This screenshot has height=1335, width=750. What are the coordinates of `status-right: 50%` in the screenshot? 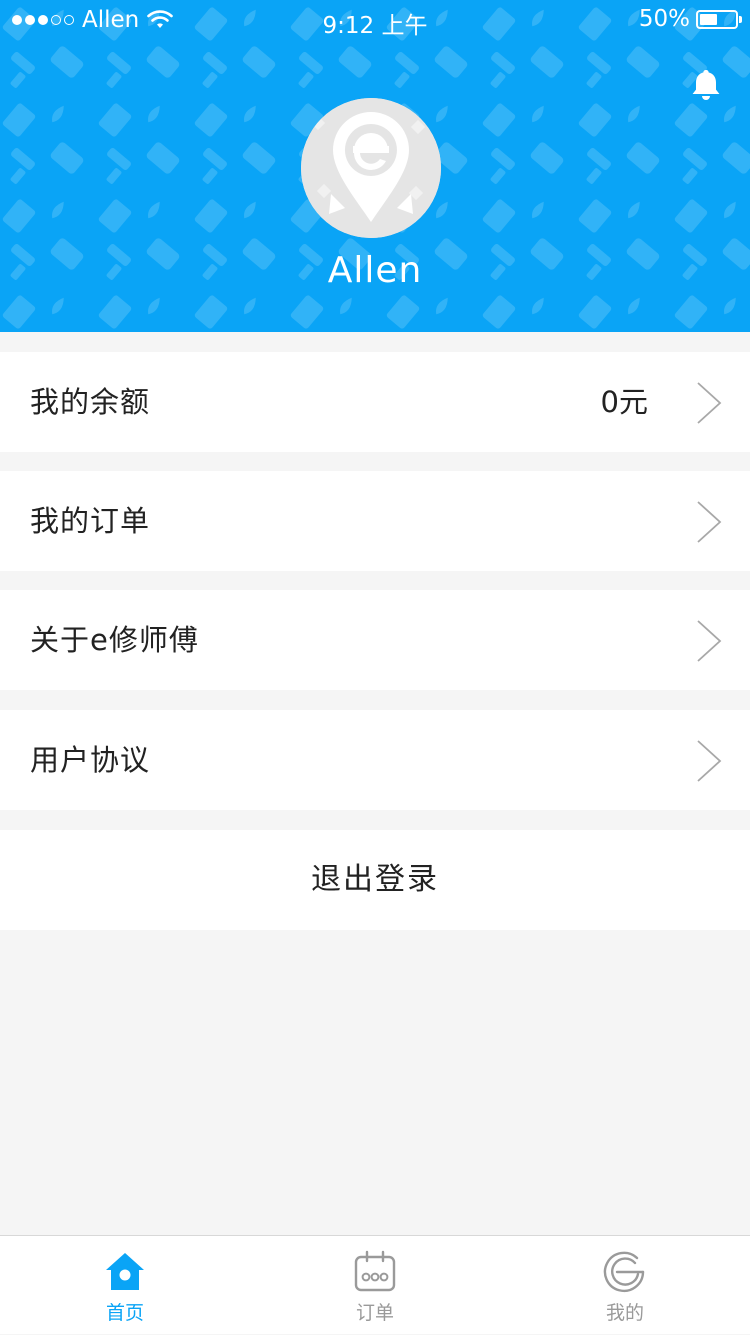 It's located at (690, 19).